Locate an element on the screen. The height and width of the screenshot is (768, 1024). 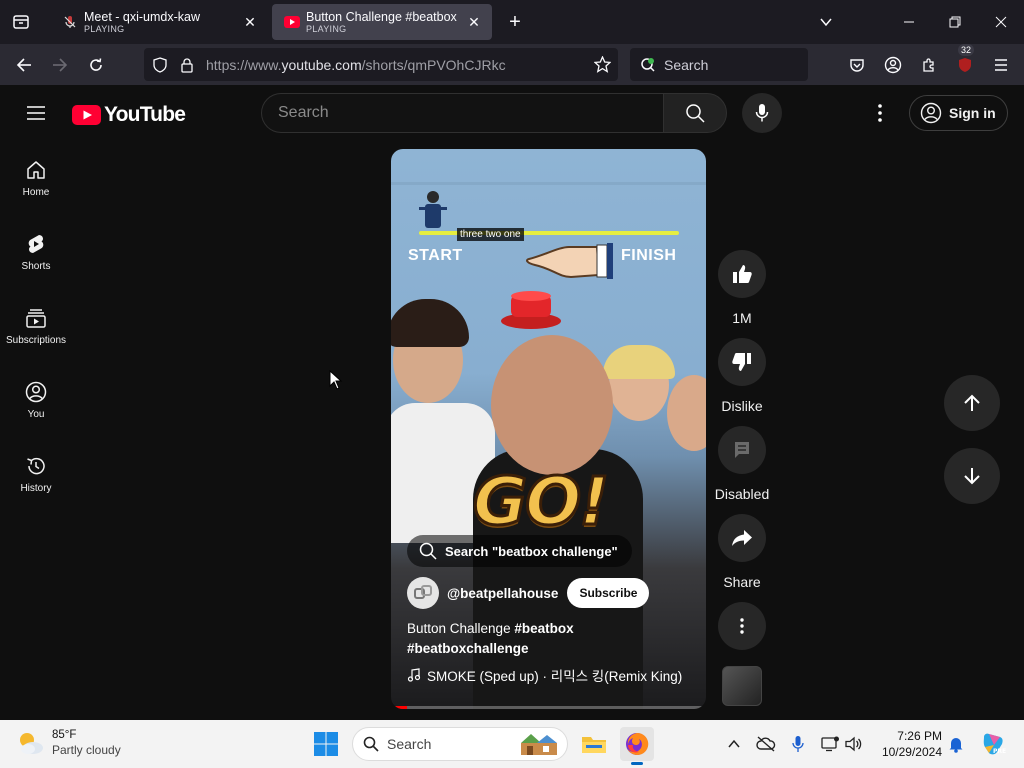
mouse-cursor-icon is located at coordinates (336, 380).